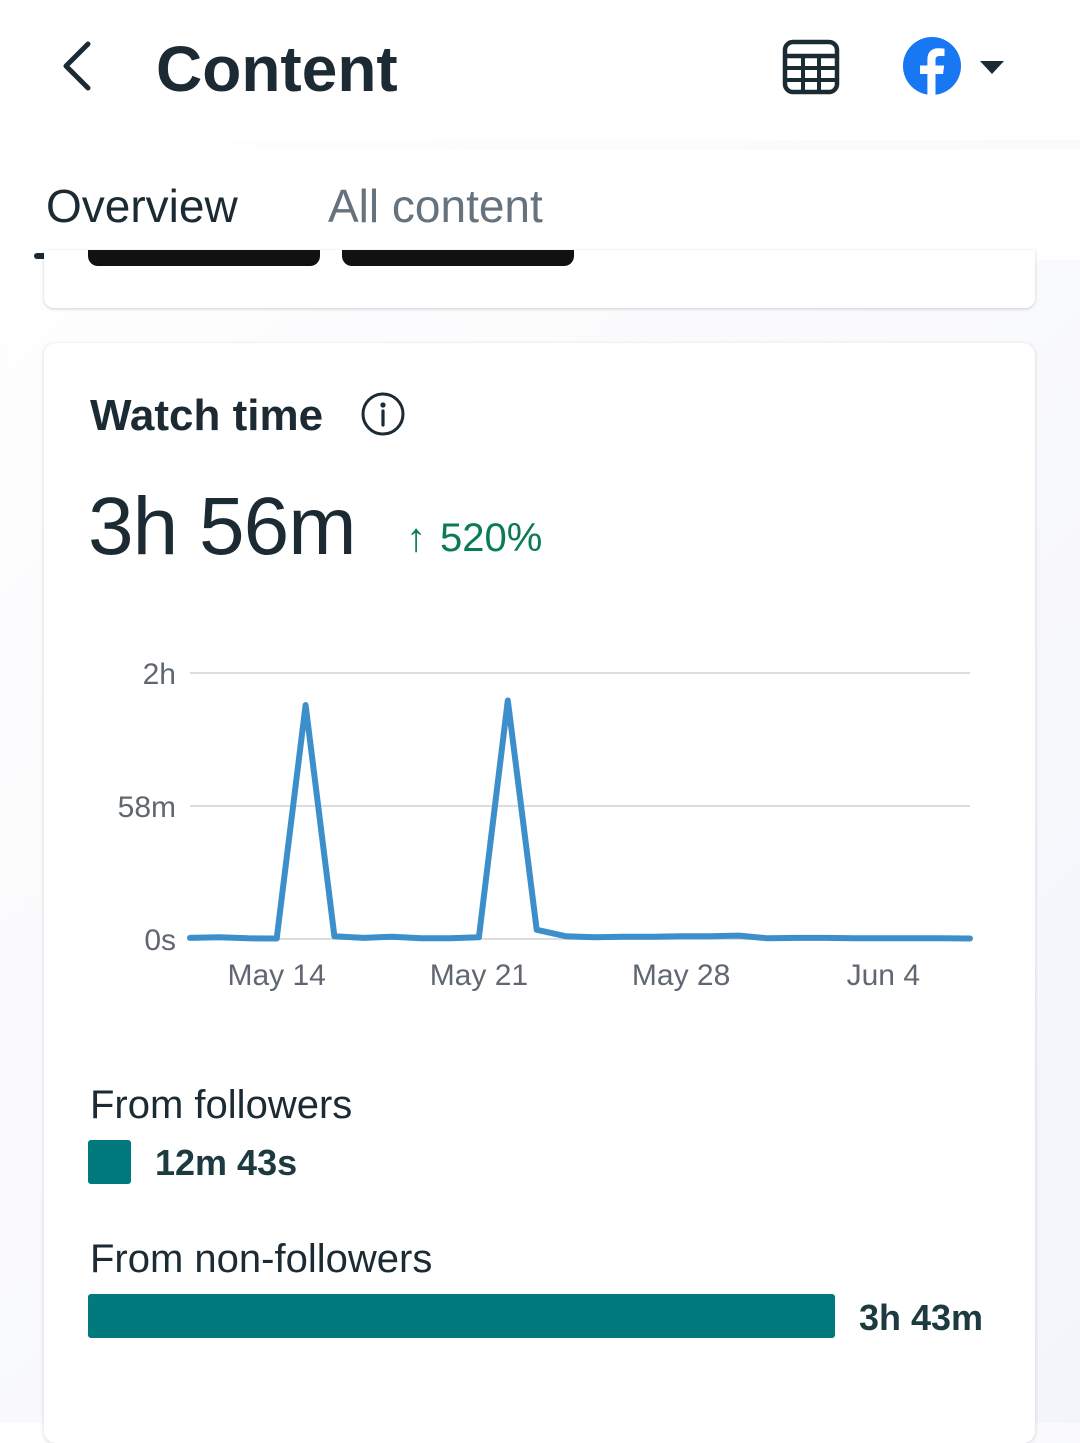 This screenshot has height=1443, width=1080. What do you see at coordinates (461, 1316) in the screenshot?
I see `non-followers-bar` at bounding box center [461, 1316].